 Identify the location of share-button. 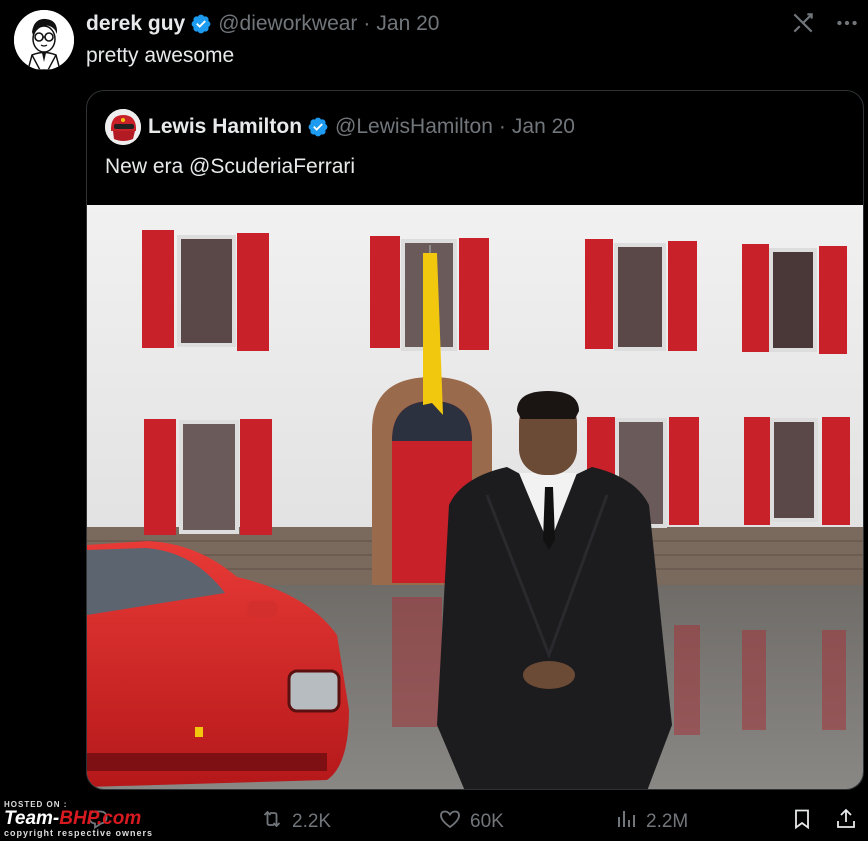
(846, 822).